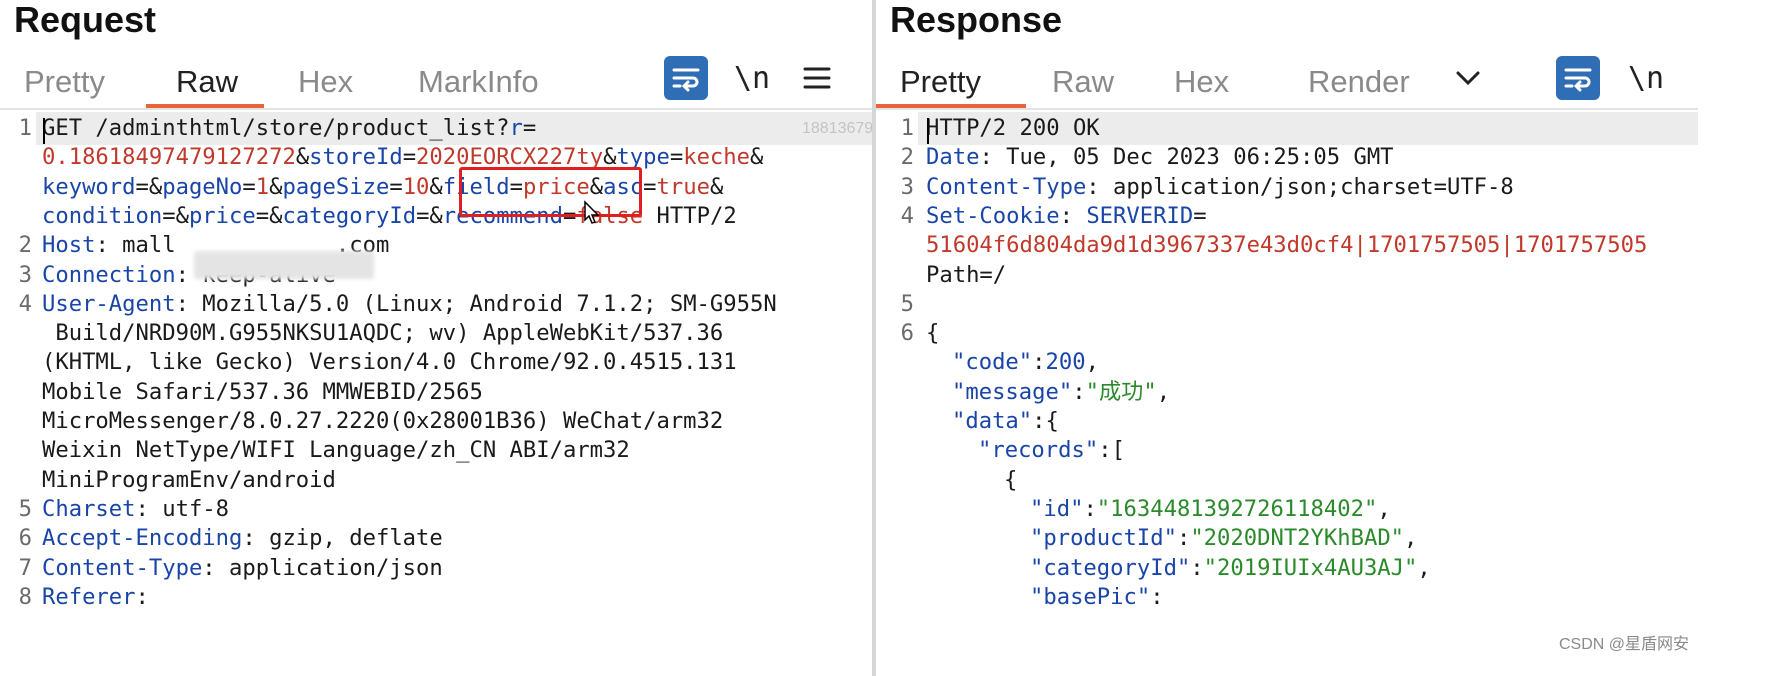  I want to click on code-token: Connection, so click(109, 274).